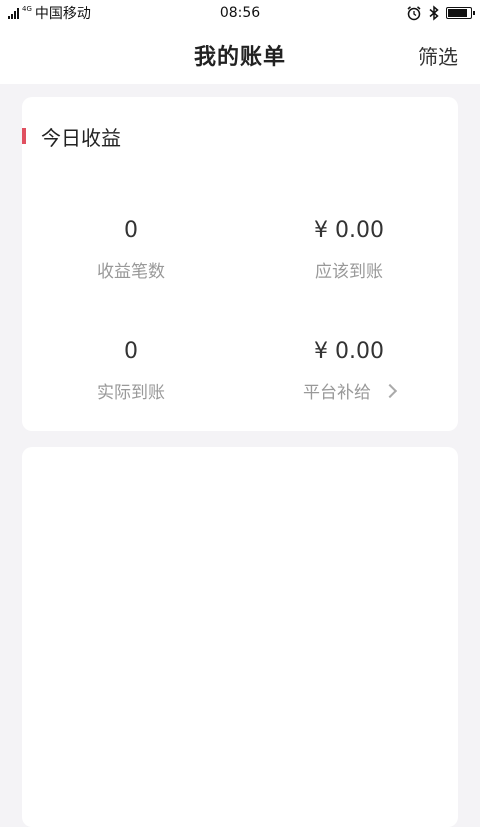 The image size is (480, 827). I want to click on battery-icon, so click(460, 13).